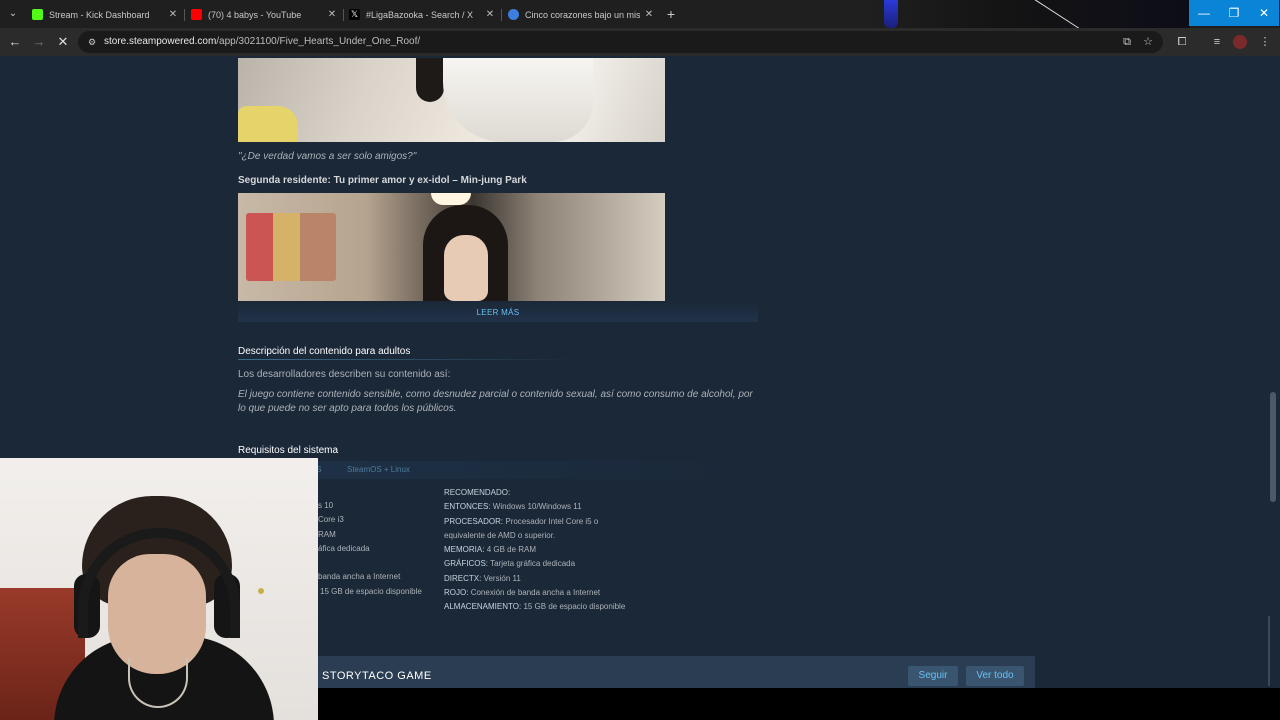  Describe the element at coordinates (933, 676) in the screenshot. I see `follow-button: Seguir` at that location.